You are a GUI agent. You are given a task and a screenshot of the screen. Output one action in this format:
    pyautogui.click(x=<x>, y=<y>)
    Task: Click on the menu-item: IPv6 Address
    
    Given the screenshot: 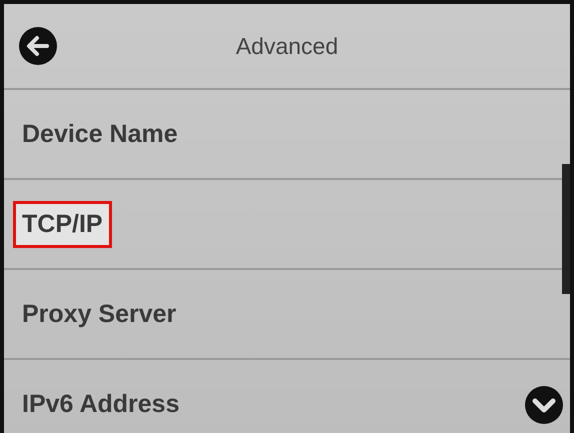 What is the action you would take?
    pyautogui.click(x=101, y=404)
    